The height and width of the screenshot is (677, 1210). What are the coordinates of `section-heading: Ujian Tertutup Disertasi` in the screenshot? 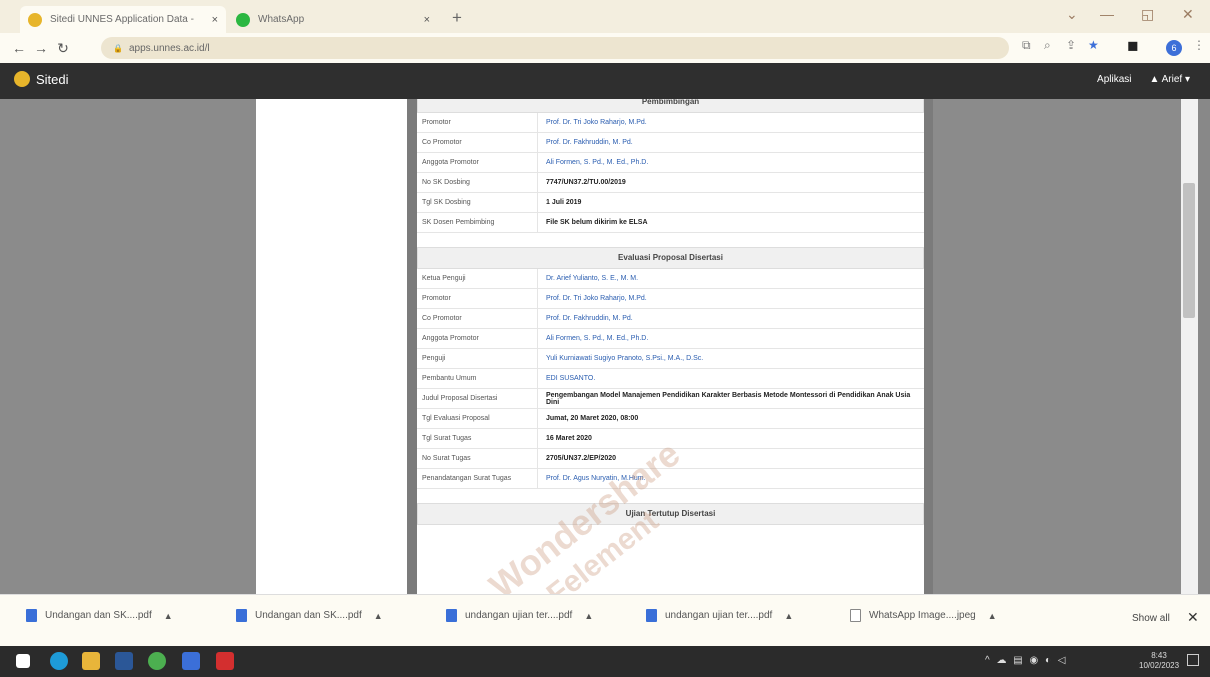 It's located at (670, 514).